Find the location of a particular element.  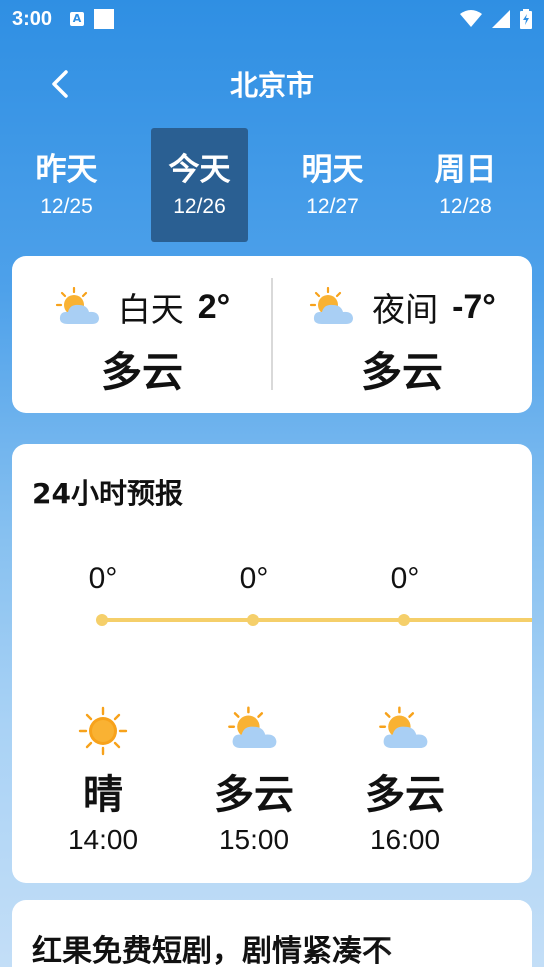

sun-icon is located at coordinates (103, 731).